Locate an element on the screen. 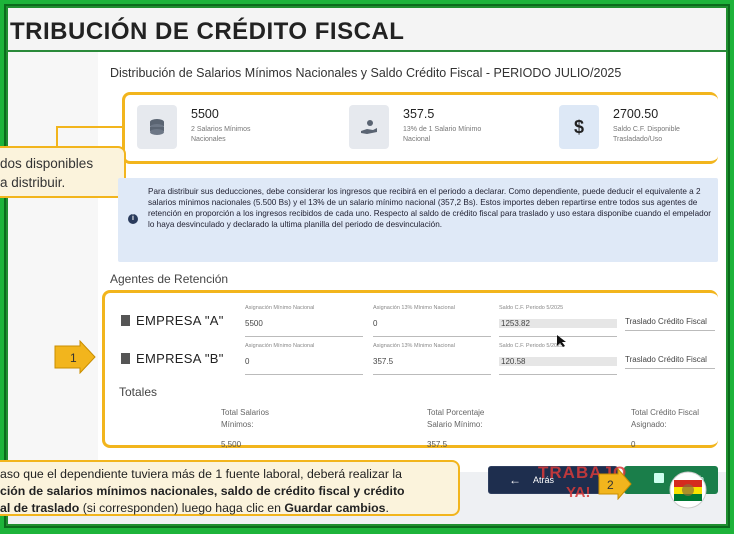  save-icon is located at coordinates (659, 478).